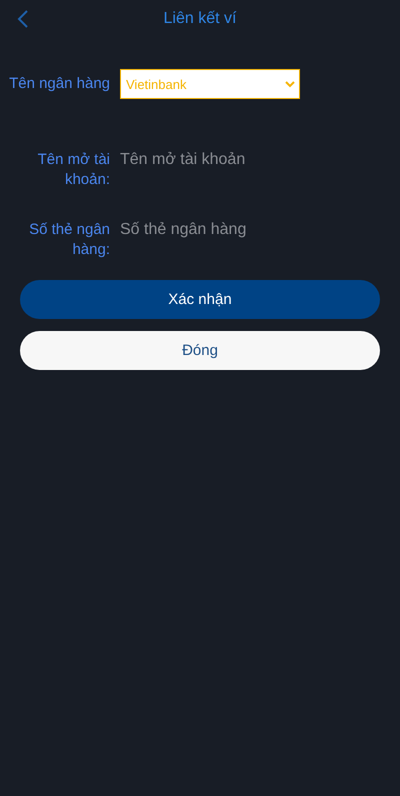 The width and height of the screenshot is (400, 796). What do you see at coordinates (200, 350) in the screenshot?
I see `close-button: Đóng` at bounding box center [200, 350].